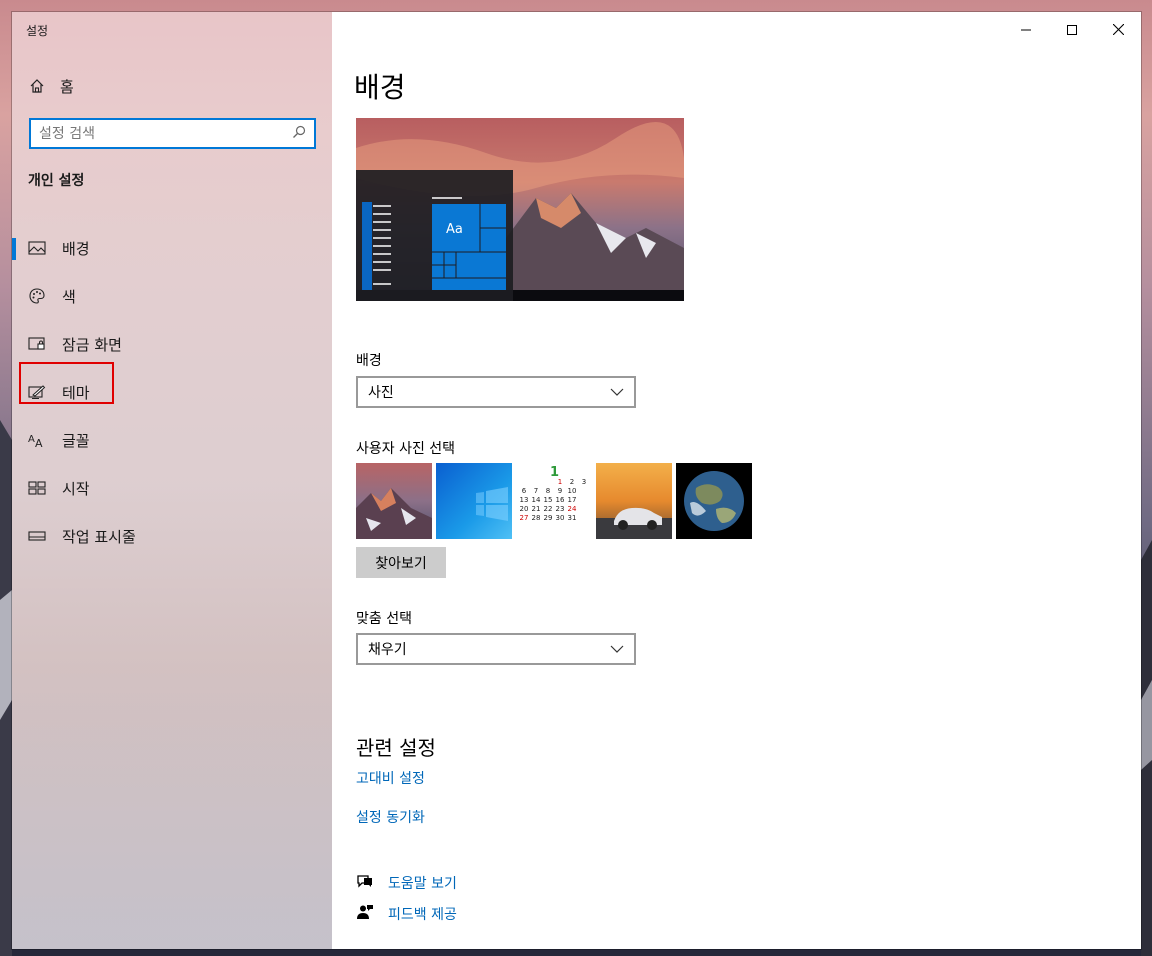 The height and width of the screenshot is (956, 1152). I want to click on feedback-link: 피드백 제공, so click(406, 914).